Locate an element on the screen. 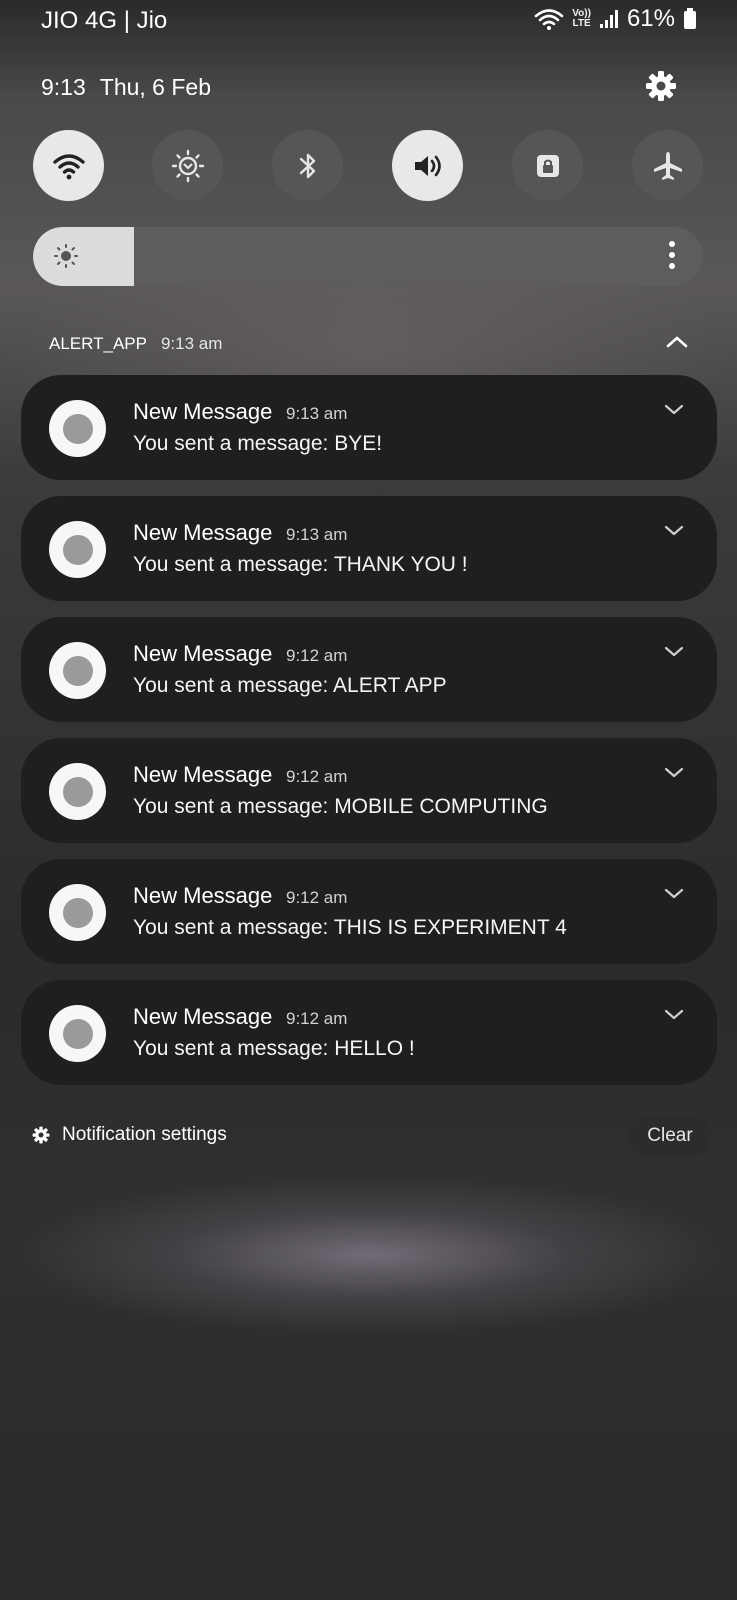 The height and width of the screenshot is (1600, 737). sound-icon is located at coordinates (427, 165).